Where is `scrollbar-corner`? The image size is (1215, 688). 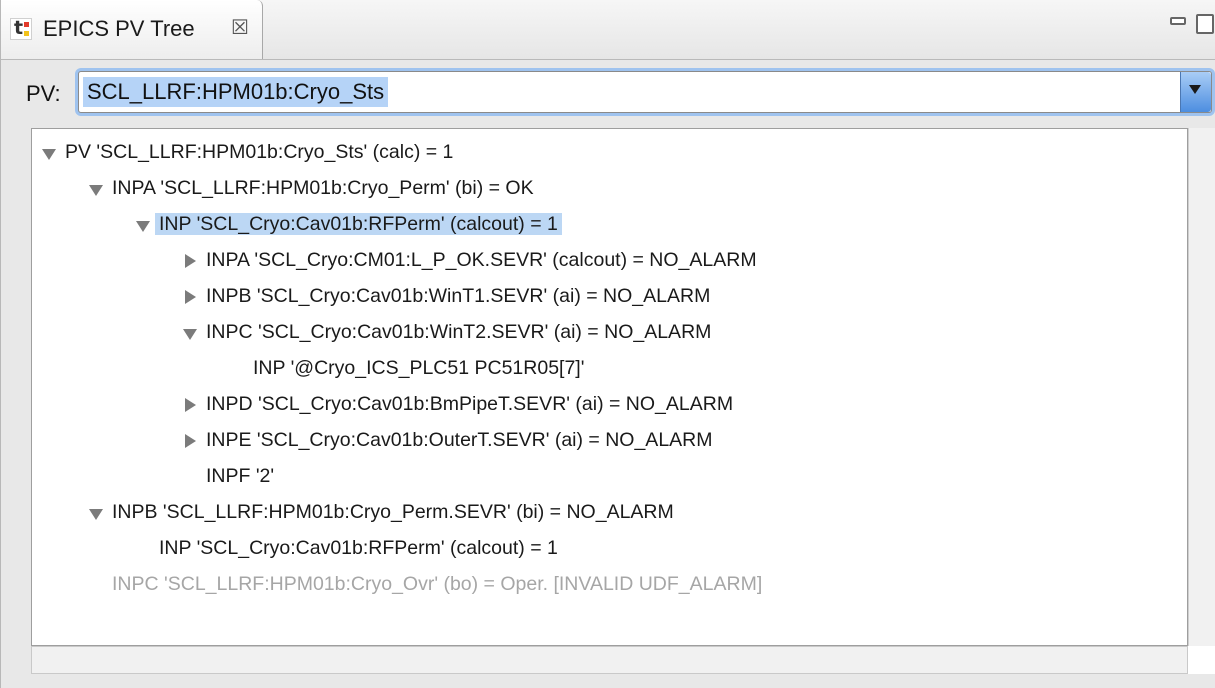 scrollbar-corner is located at coordinates (1201, 660).